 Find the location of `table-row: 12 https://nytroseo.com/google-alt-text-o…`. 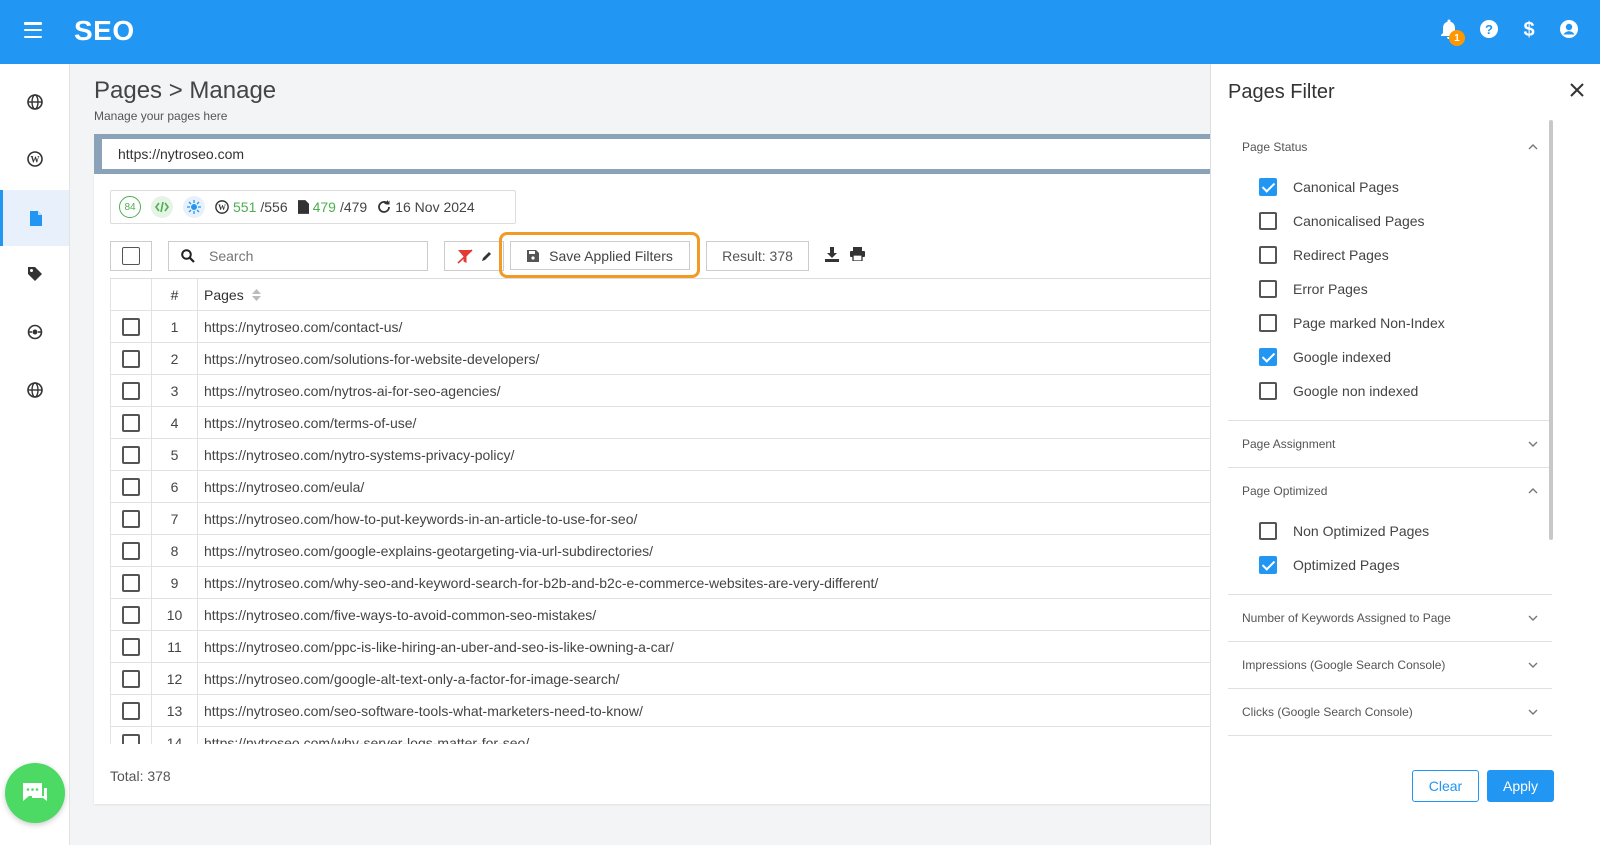

table-row: 12 https://nytroseo.com/google-alt-text-o… is located at coordinates (660, 679).